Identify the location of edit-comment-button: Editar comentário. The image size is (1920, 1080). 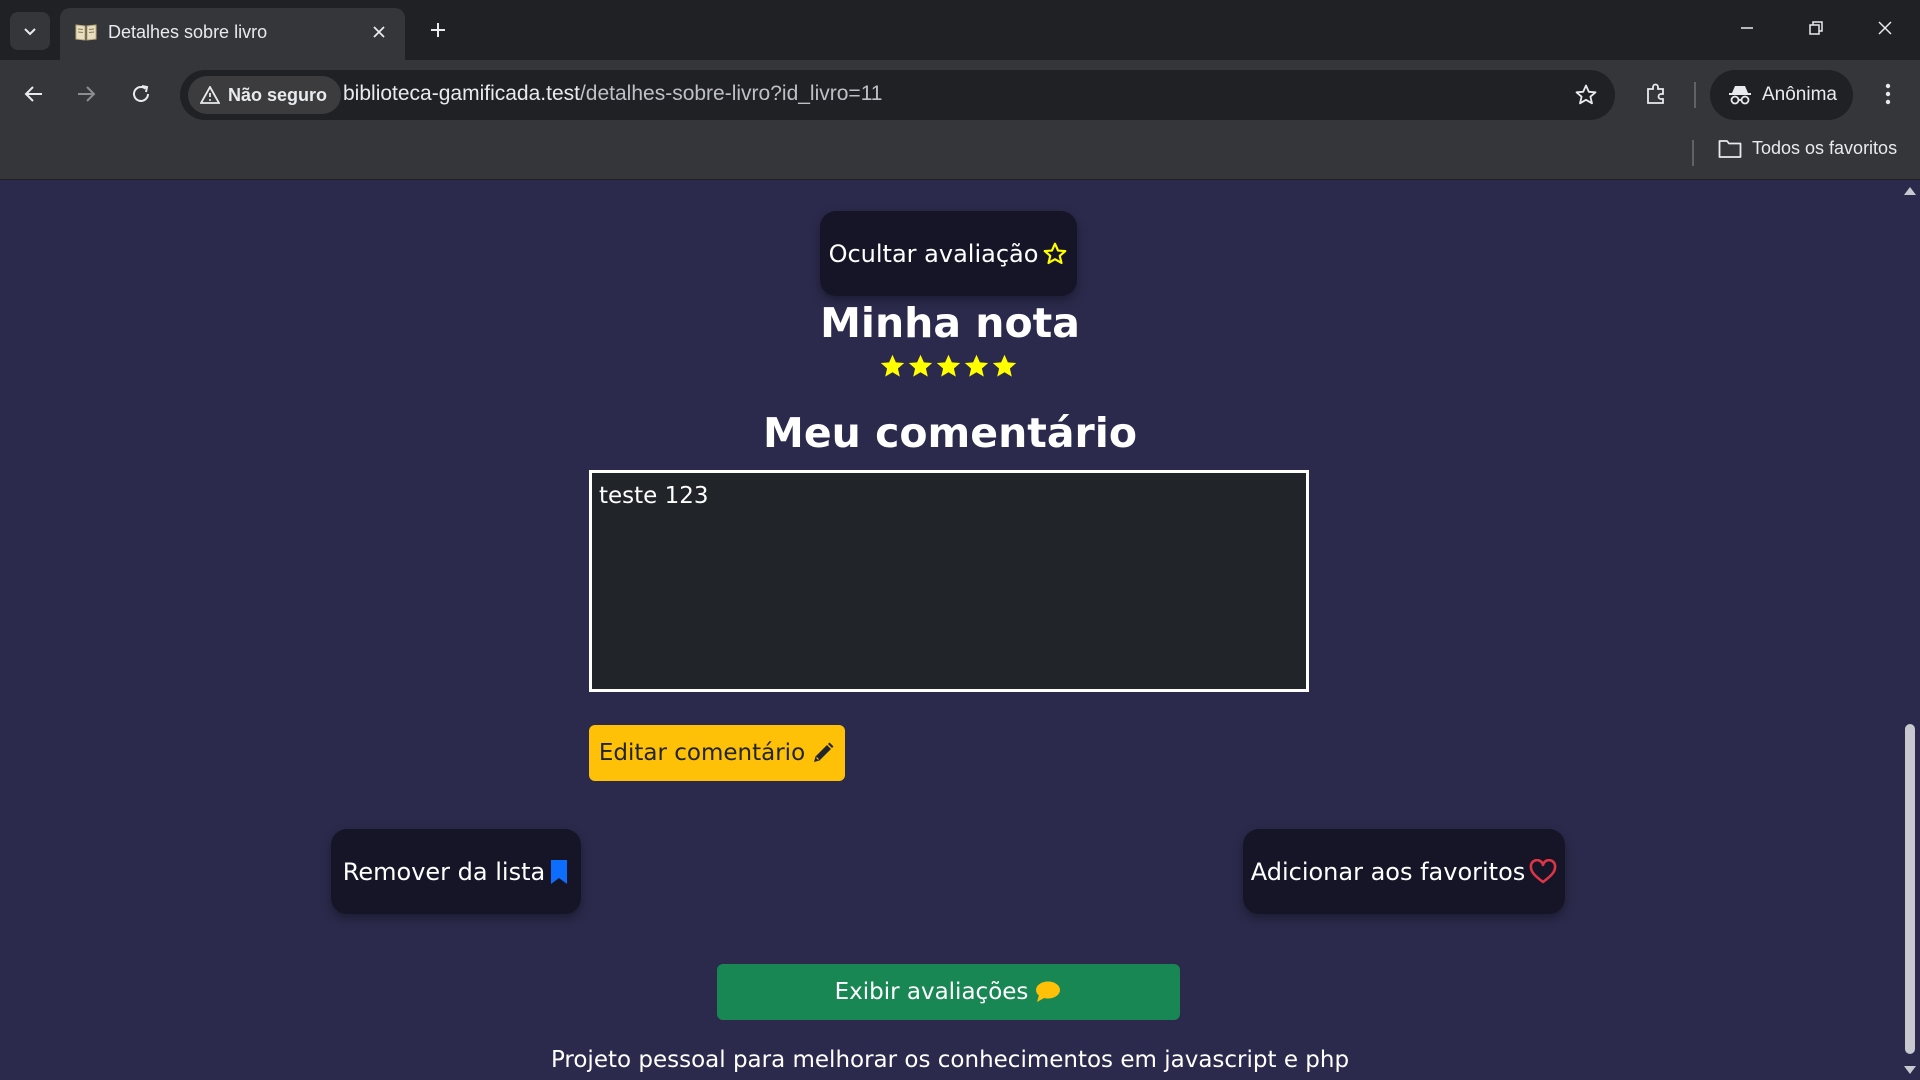
(717, 753).